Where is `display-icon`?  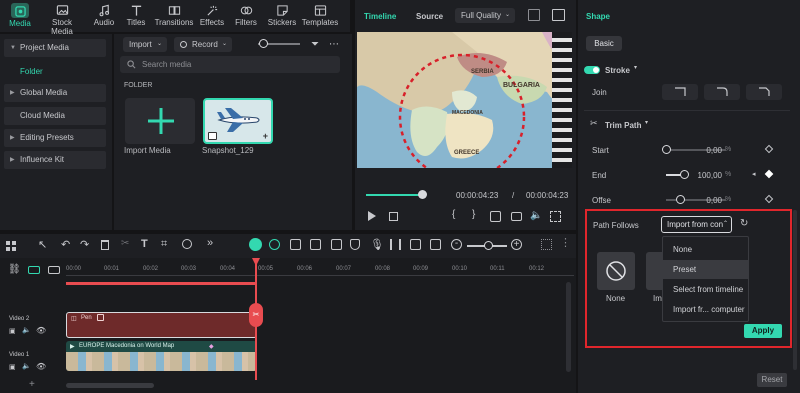 display-icon is located at coordinates (495, 216).